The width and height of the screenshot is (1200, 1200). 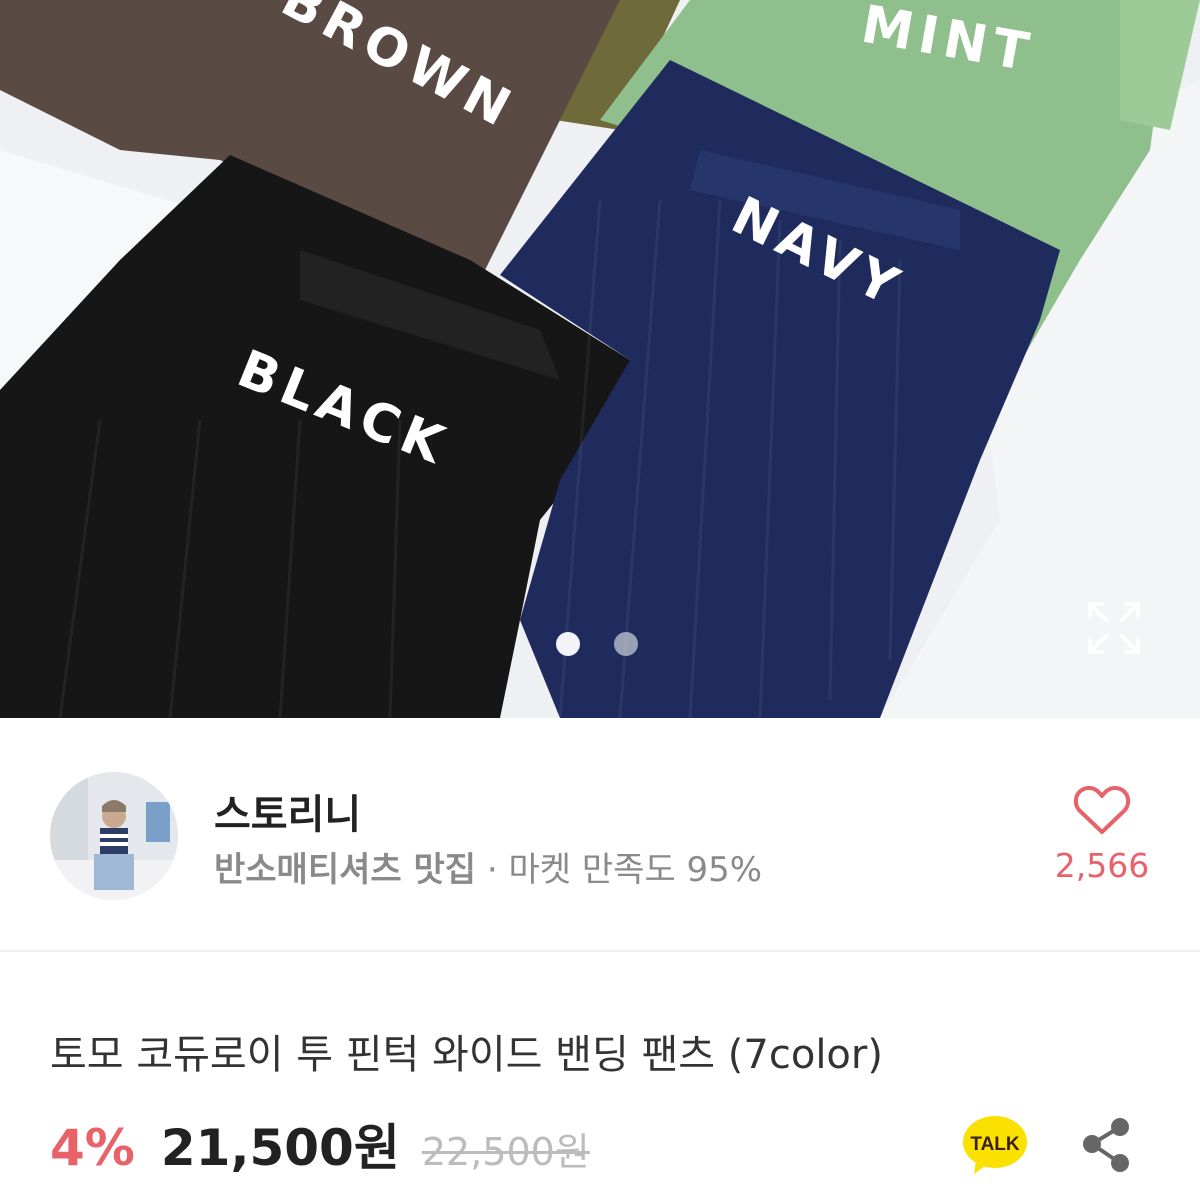 I want to click on talk-label: TALK, so click(x=995, y=1144).